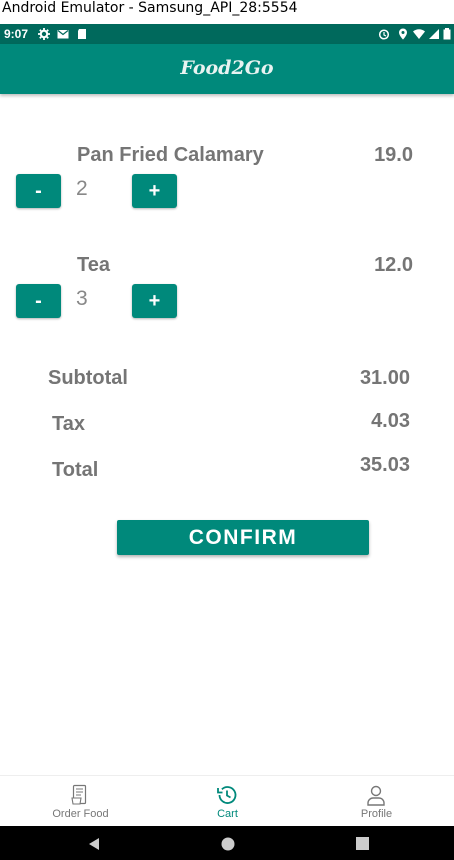  Describe the element at coordinates (82, 298) in the screenshot. I see `item-quantity: 3` at that location.